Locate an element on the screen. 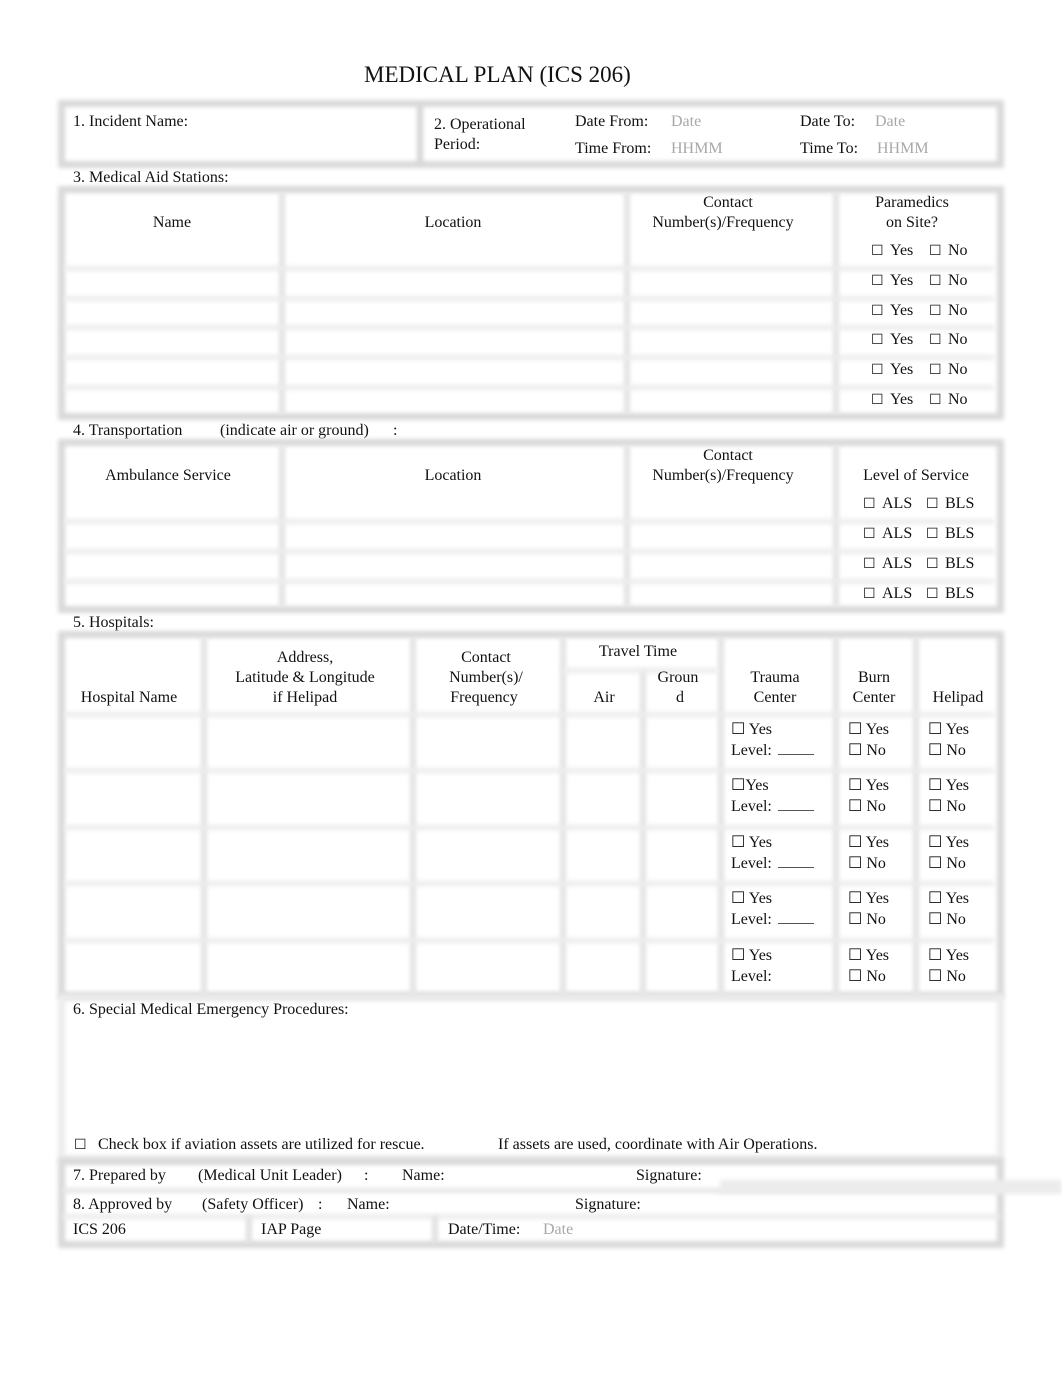 The image size is (1062, 1377). date-to-field: Date is located at coordinates (890, 121).